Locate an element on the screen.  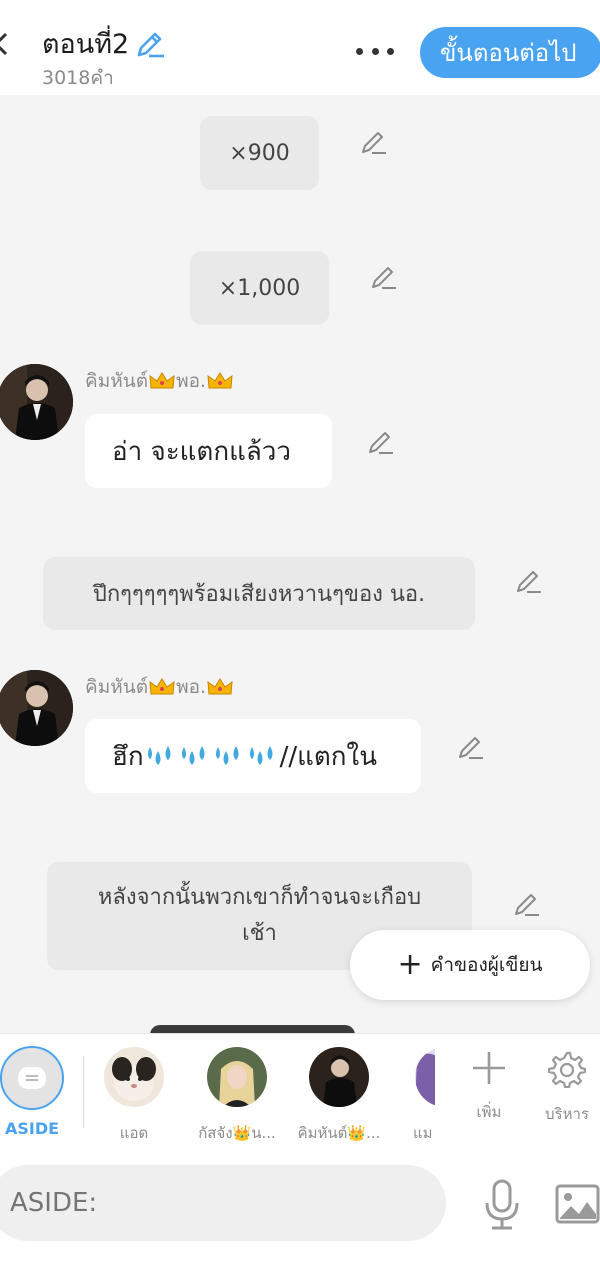
character-label: แม is located at coordinates (423, 1133).